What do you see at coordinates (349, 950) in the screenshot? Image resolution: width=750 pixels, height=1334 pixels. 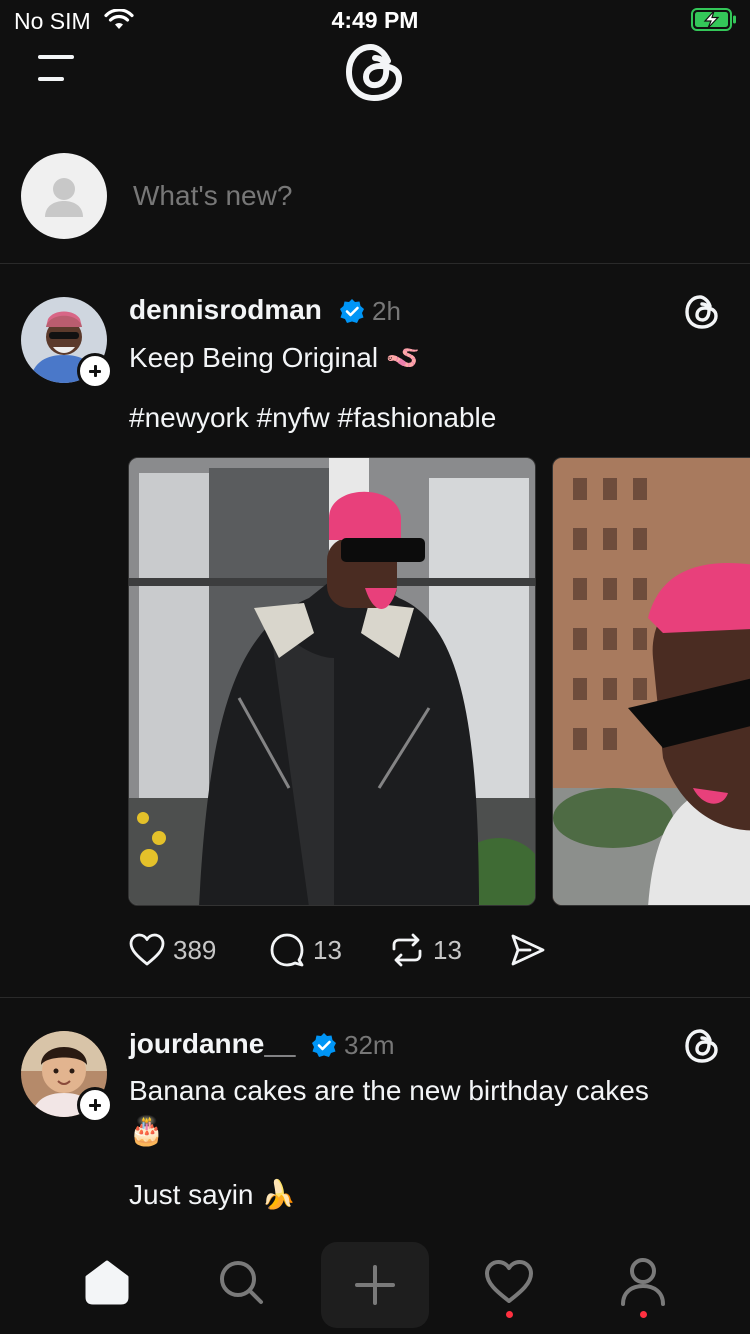 I see `post-actions: 389 13 13` at bounding box center [349, 950].